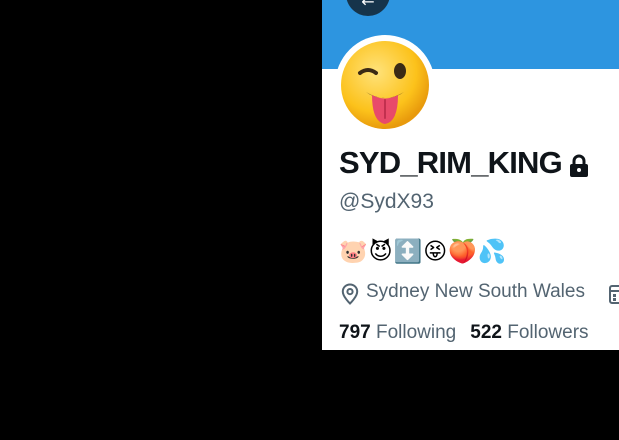 The height and width of the screenshot is (440, 619). I want to click on arrow-left-icon: ←, so click(368, 5).